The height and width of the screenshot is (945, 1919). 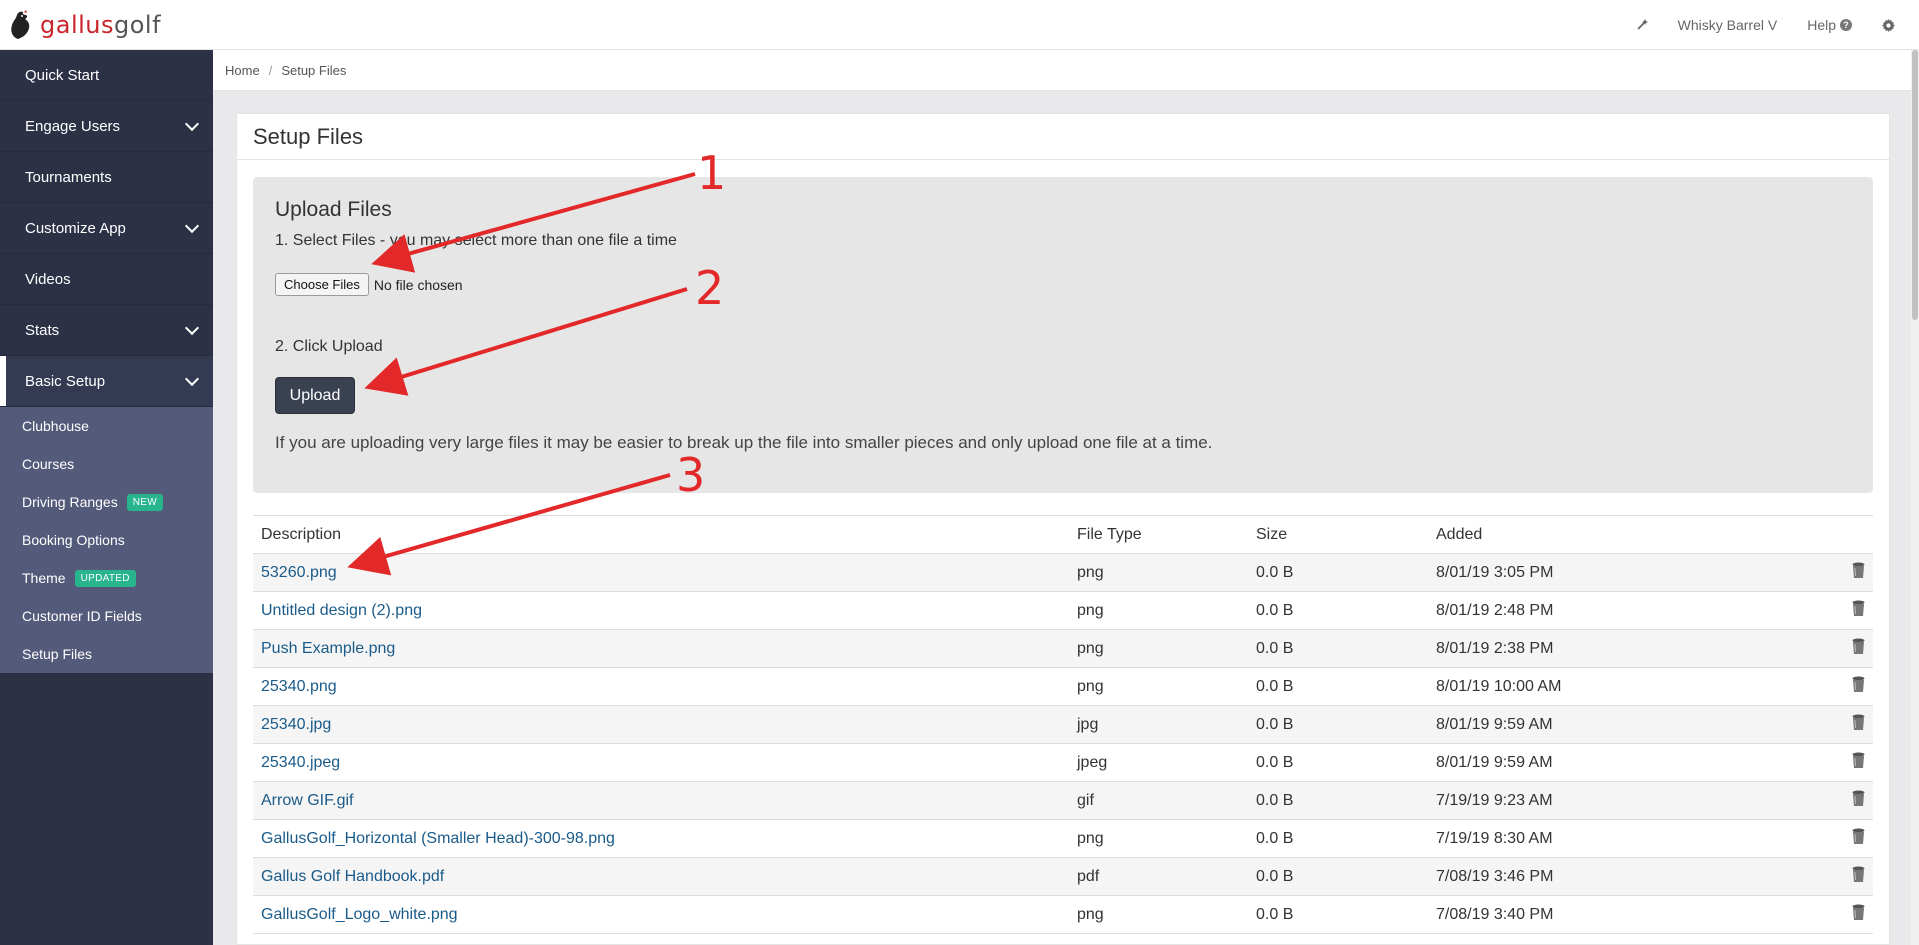 I want to click on file-description-cell: Arrow GIF.gif, so click(x=661, y=800).